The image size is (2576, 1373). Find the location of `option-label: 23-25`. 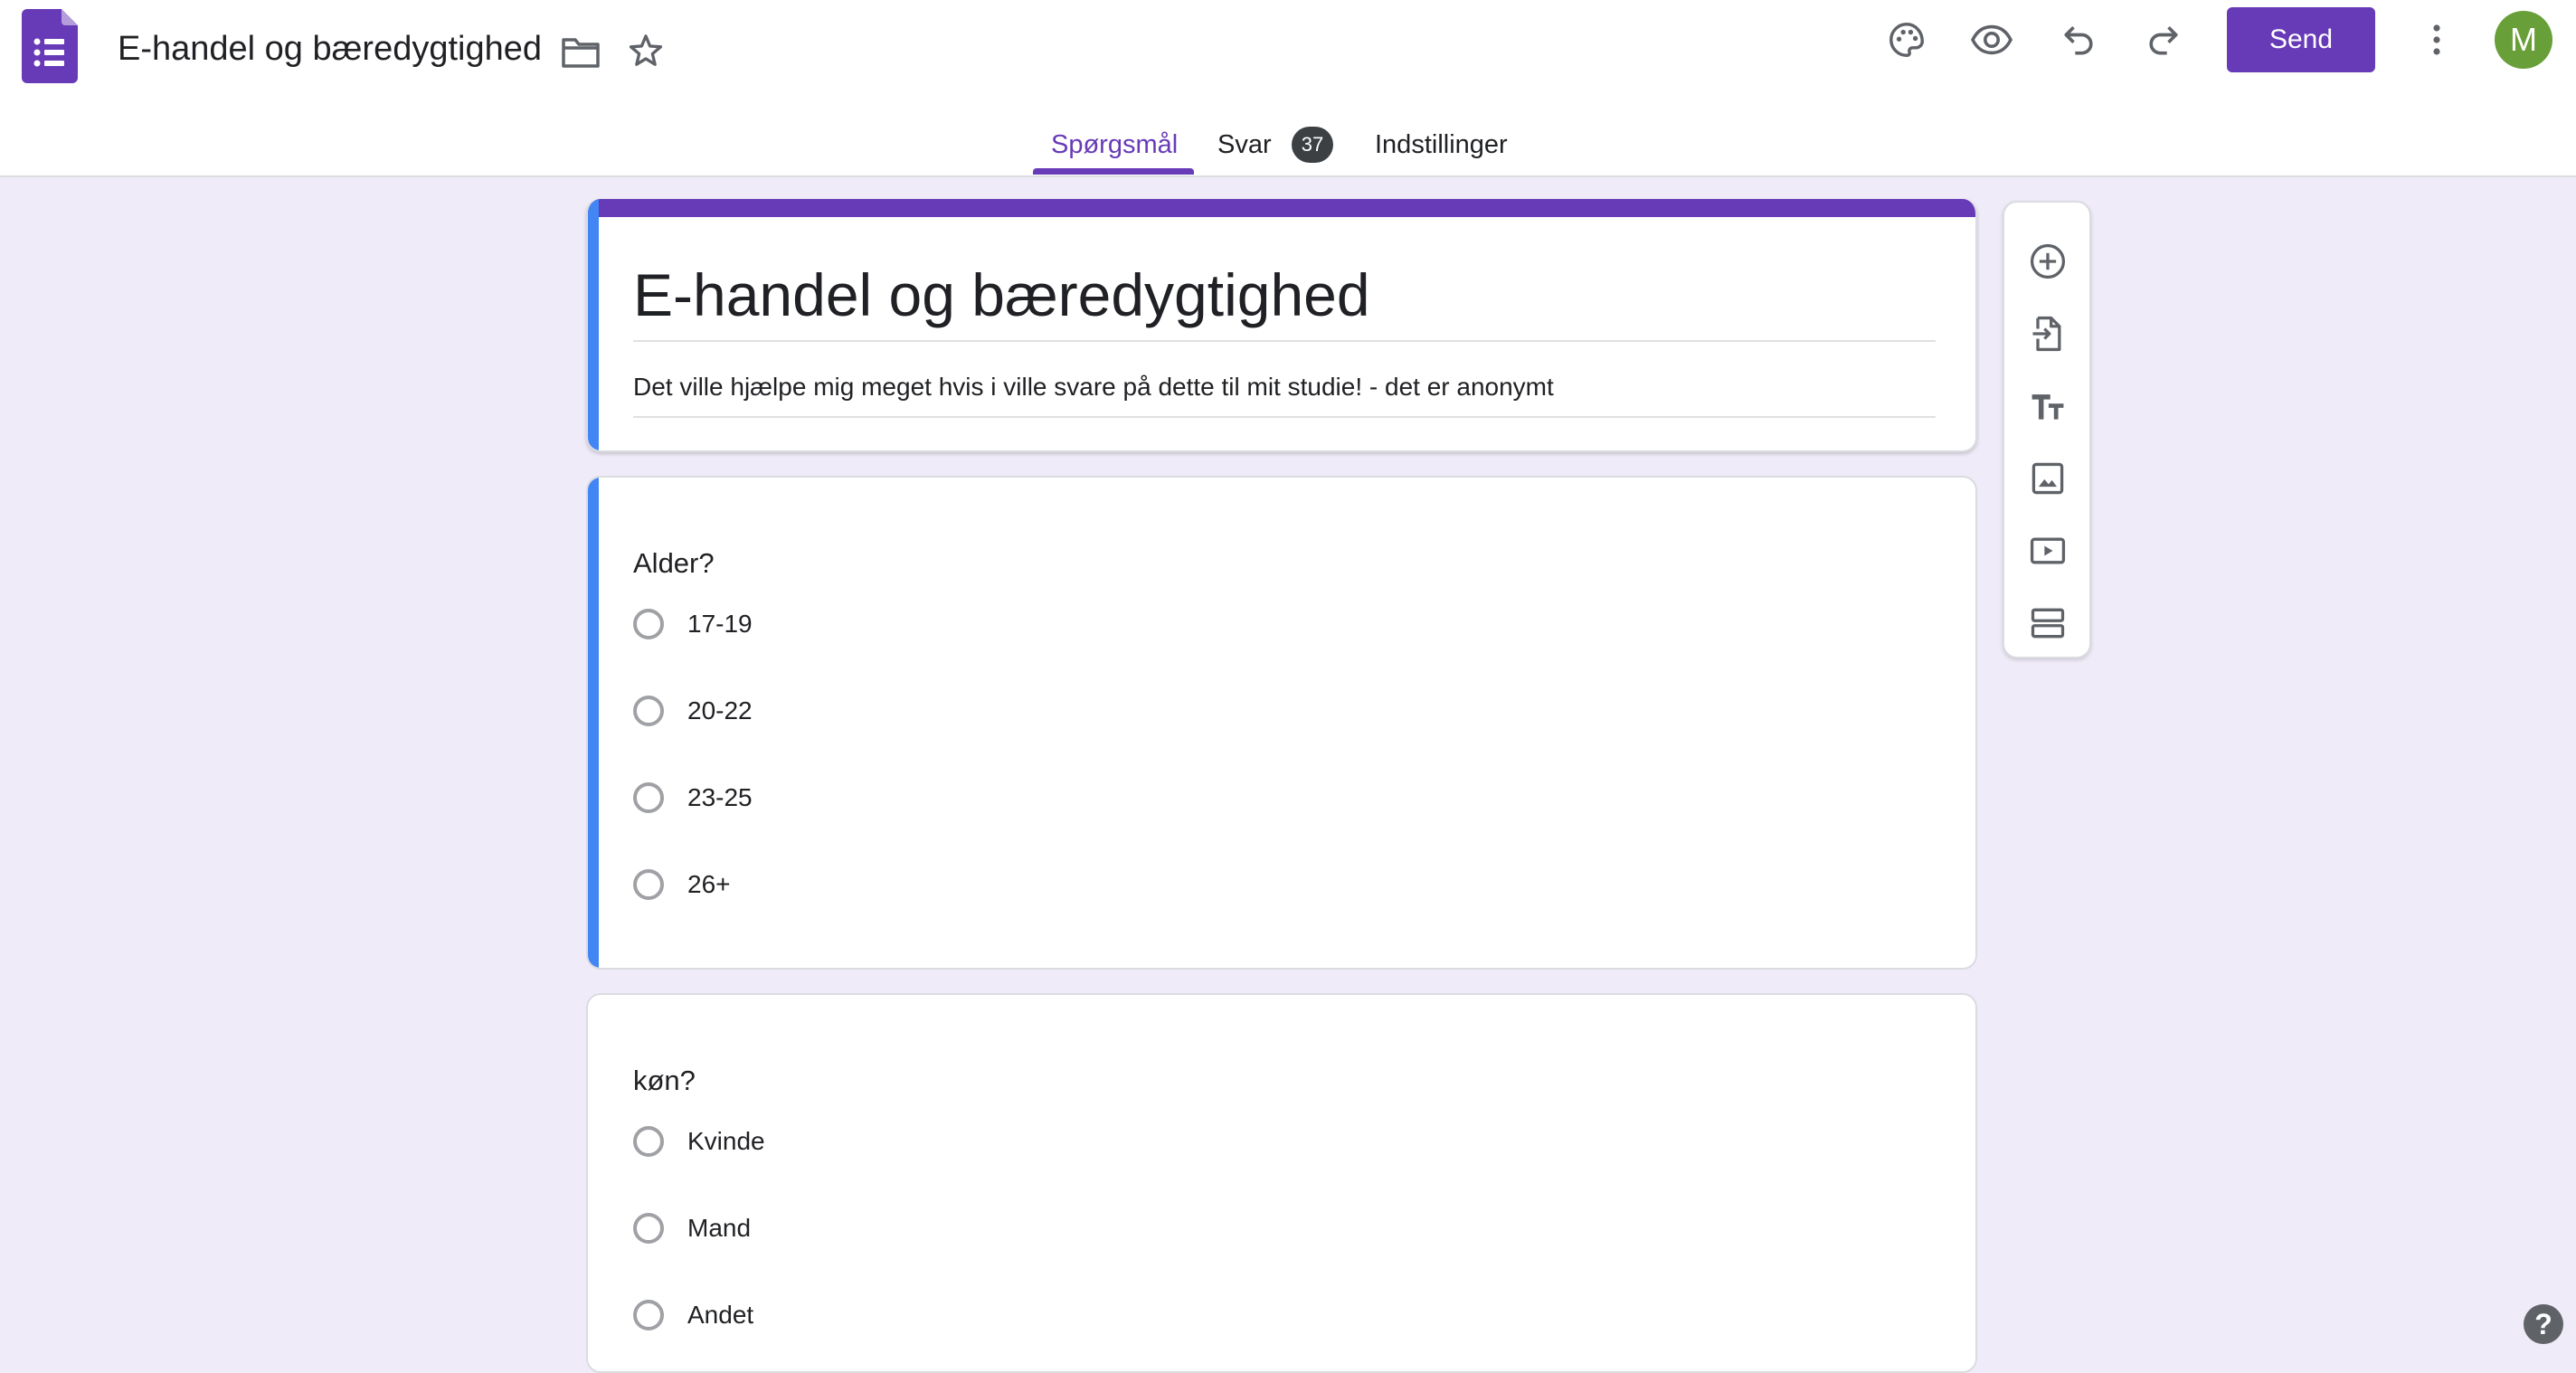

option-label: 23-25 is located at coordinates (720, 797).